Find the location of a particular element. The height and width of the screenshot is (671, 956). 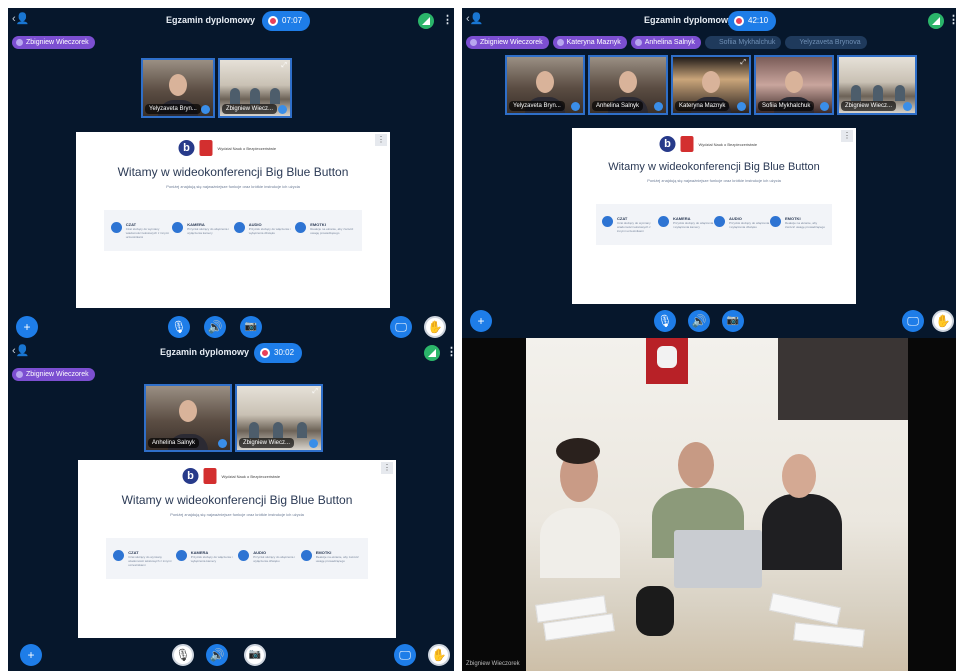

bbb-logo: b is located at coordinates (190, 476).